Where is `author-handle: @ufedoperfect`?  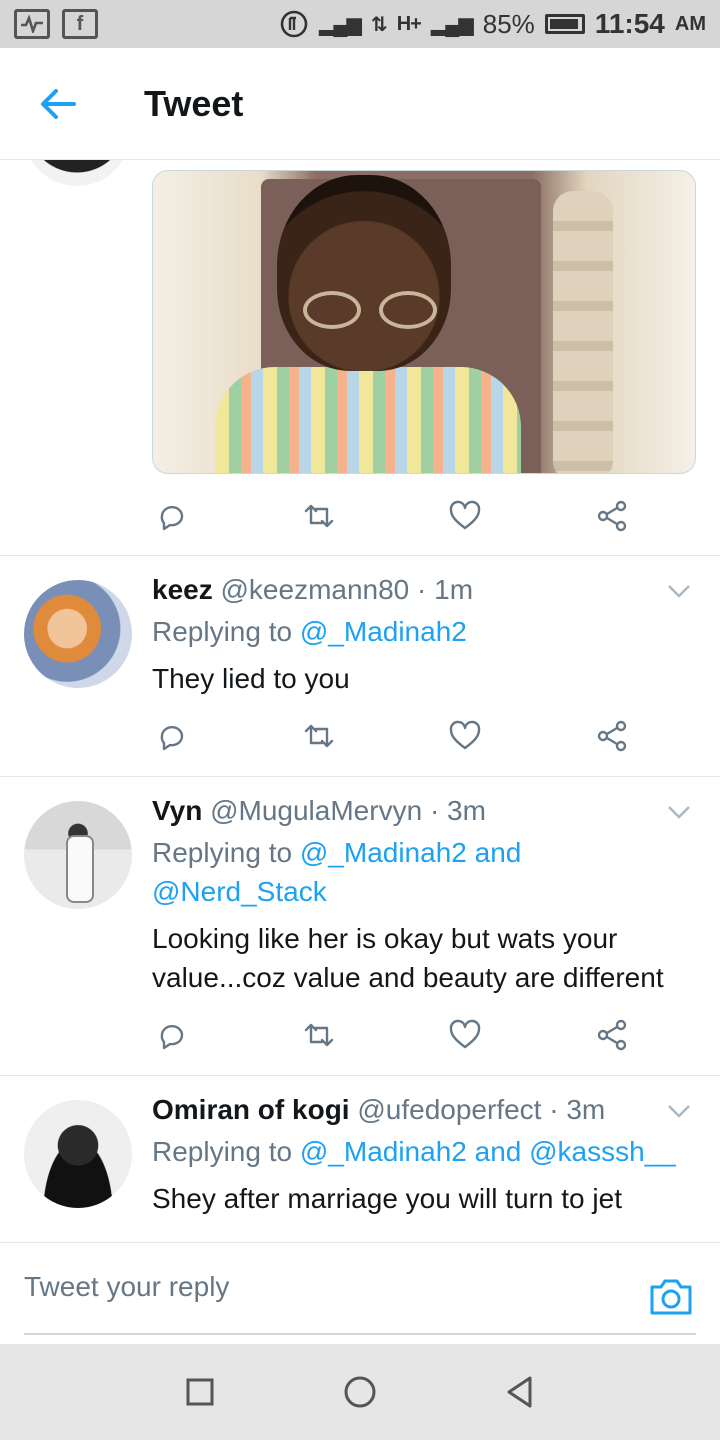
author-handle: @ufedoperfect is located at coordinates (449, 1109).